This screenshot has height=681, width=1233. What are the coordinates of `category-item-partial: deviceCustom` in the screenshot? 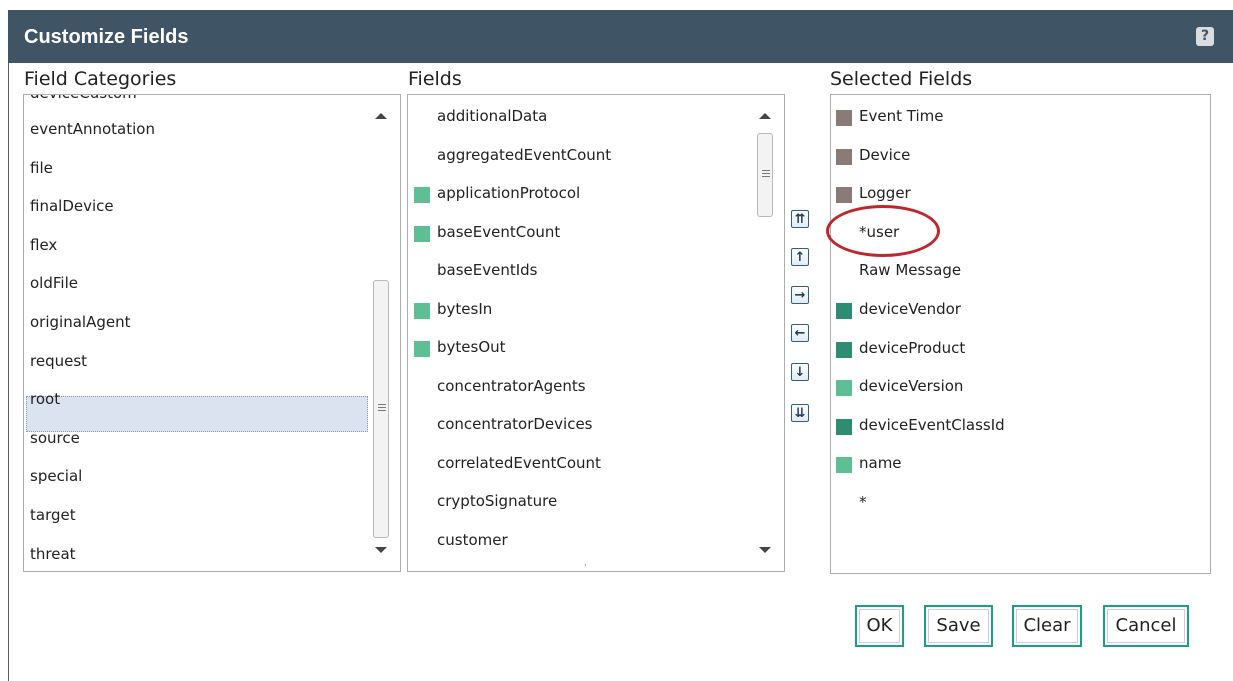 It's located at (83, 98).